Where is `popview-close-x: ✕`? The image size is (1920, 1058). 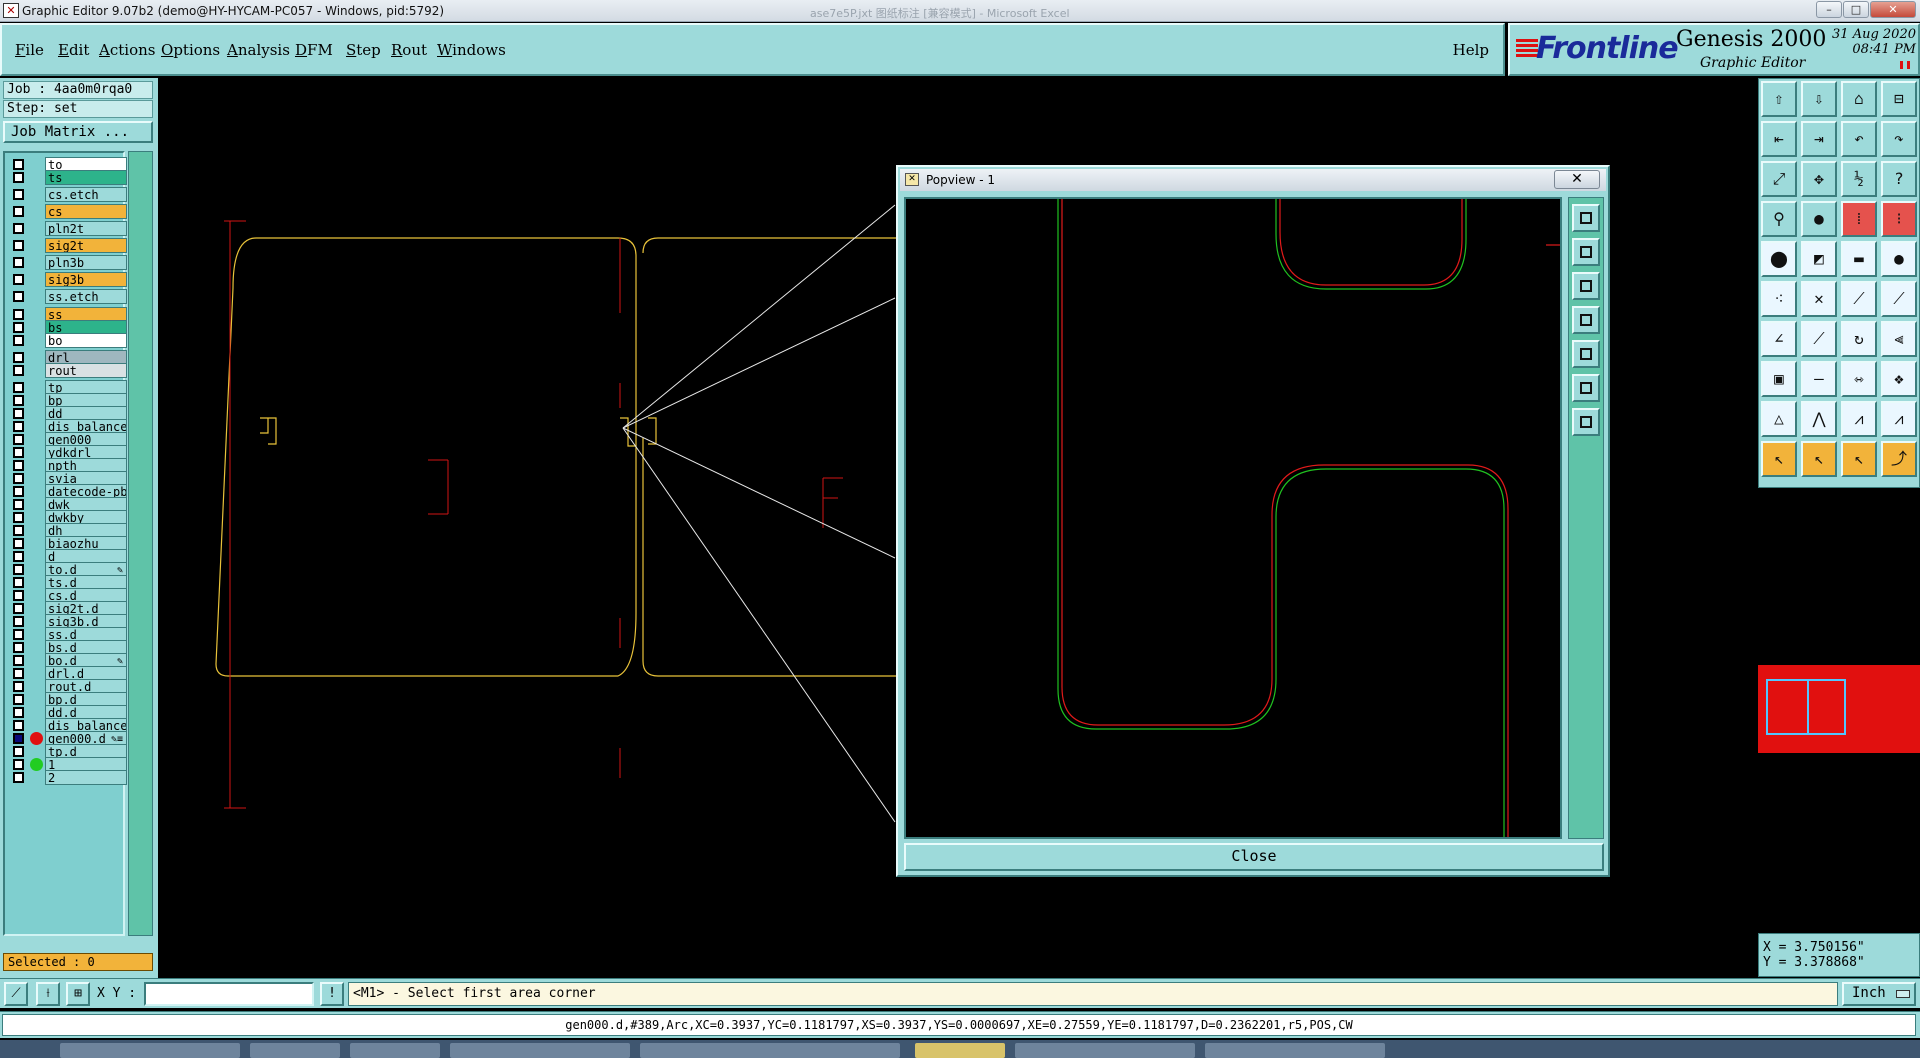
popview-close-x: ✕ is located at coordinates (1577, 179).